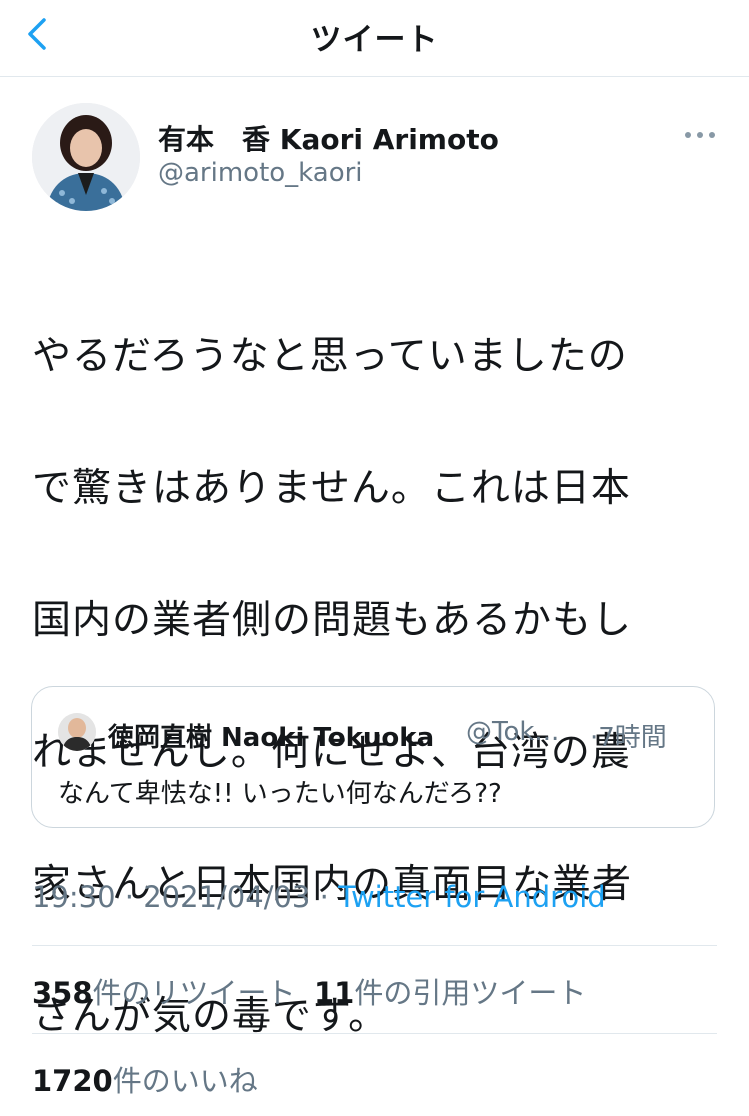 Image resolution: width=749 pixels, height=1116 pixels. Describe the element at coordinates (271, 738) in the screenshot. I see `quoted-author-name: 徳岡直樹 Naoki Tokuoka` at that location.